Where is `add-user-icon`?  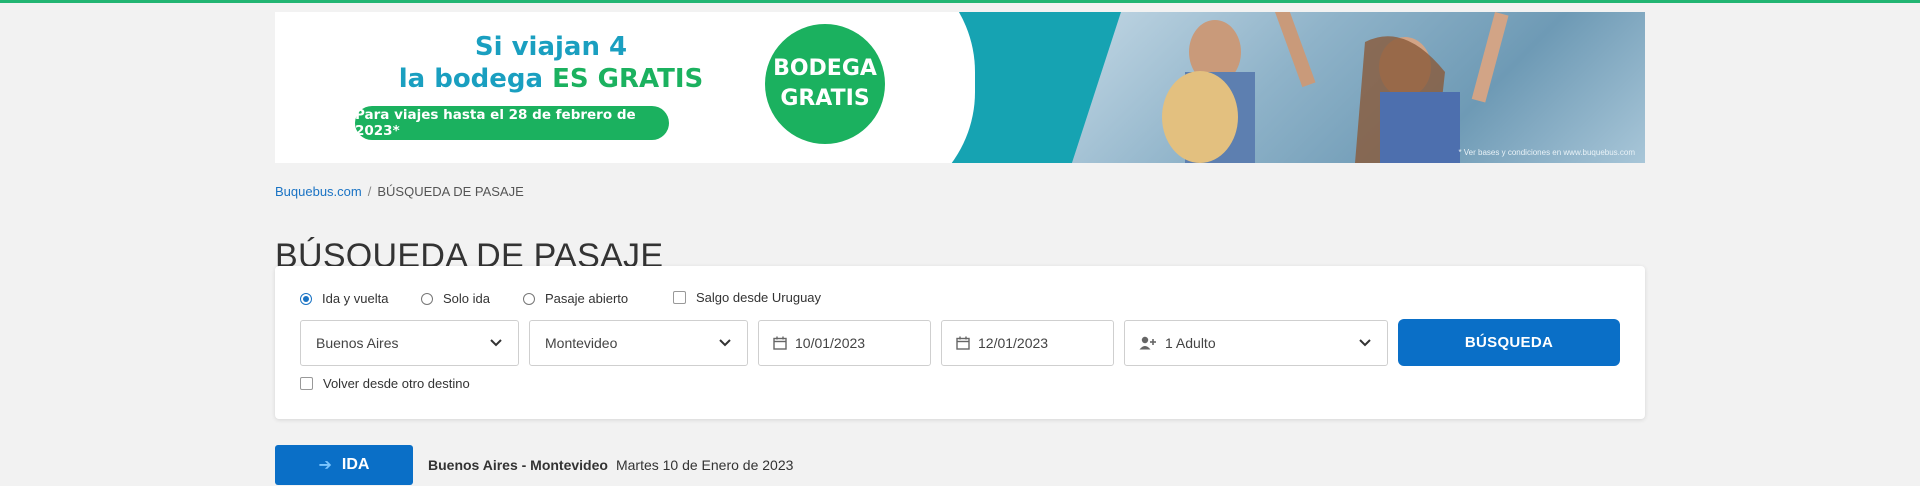
add-user-icon is located at coordinates (1147, 343).